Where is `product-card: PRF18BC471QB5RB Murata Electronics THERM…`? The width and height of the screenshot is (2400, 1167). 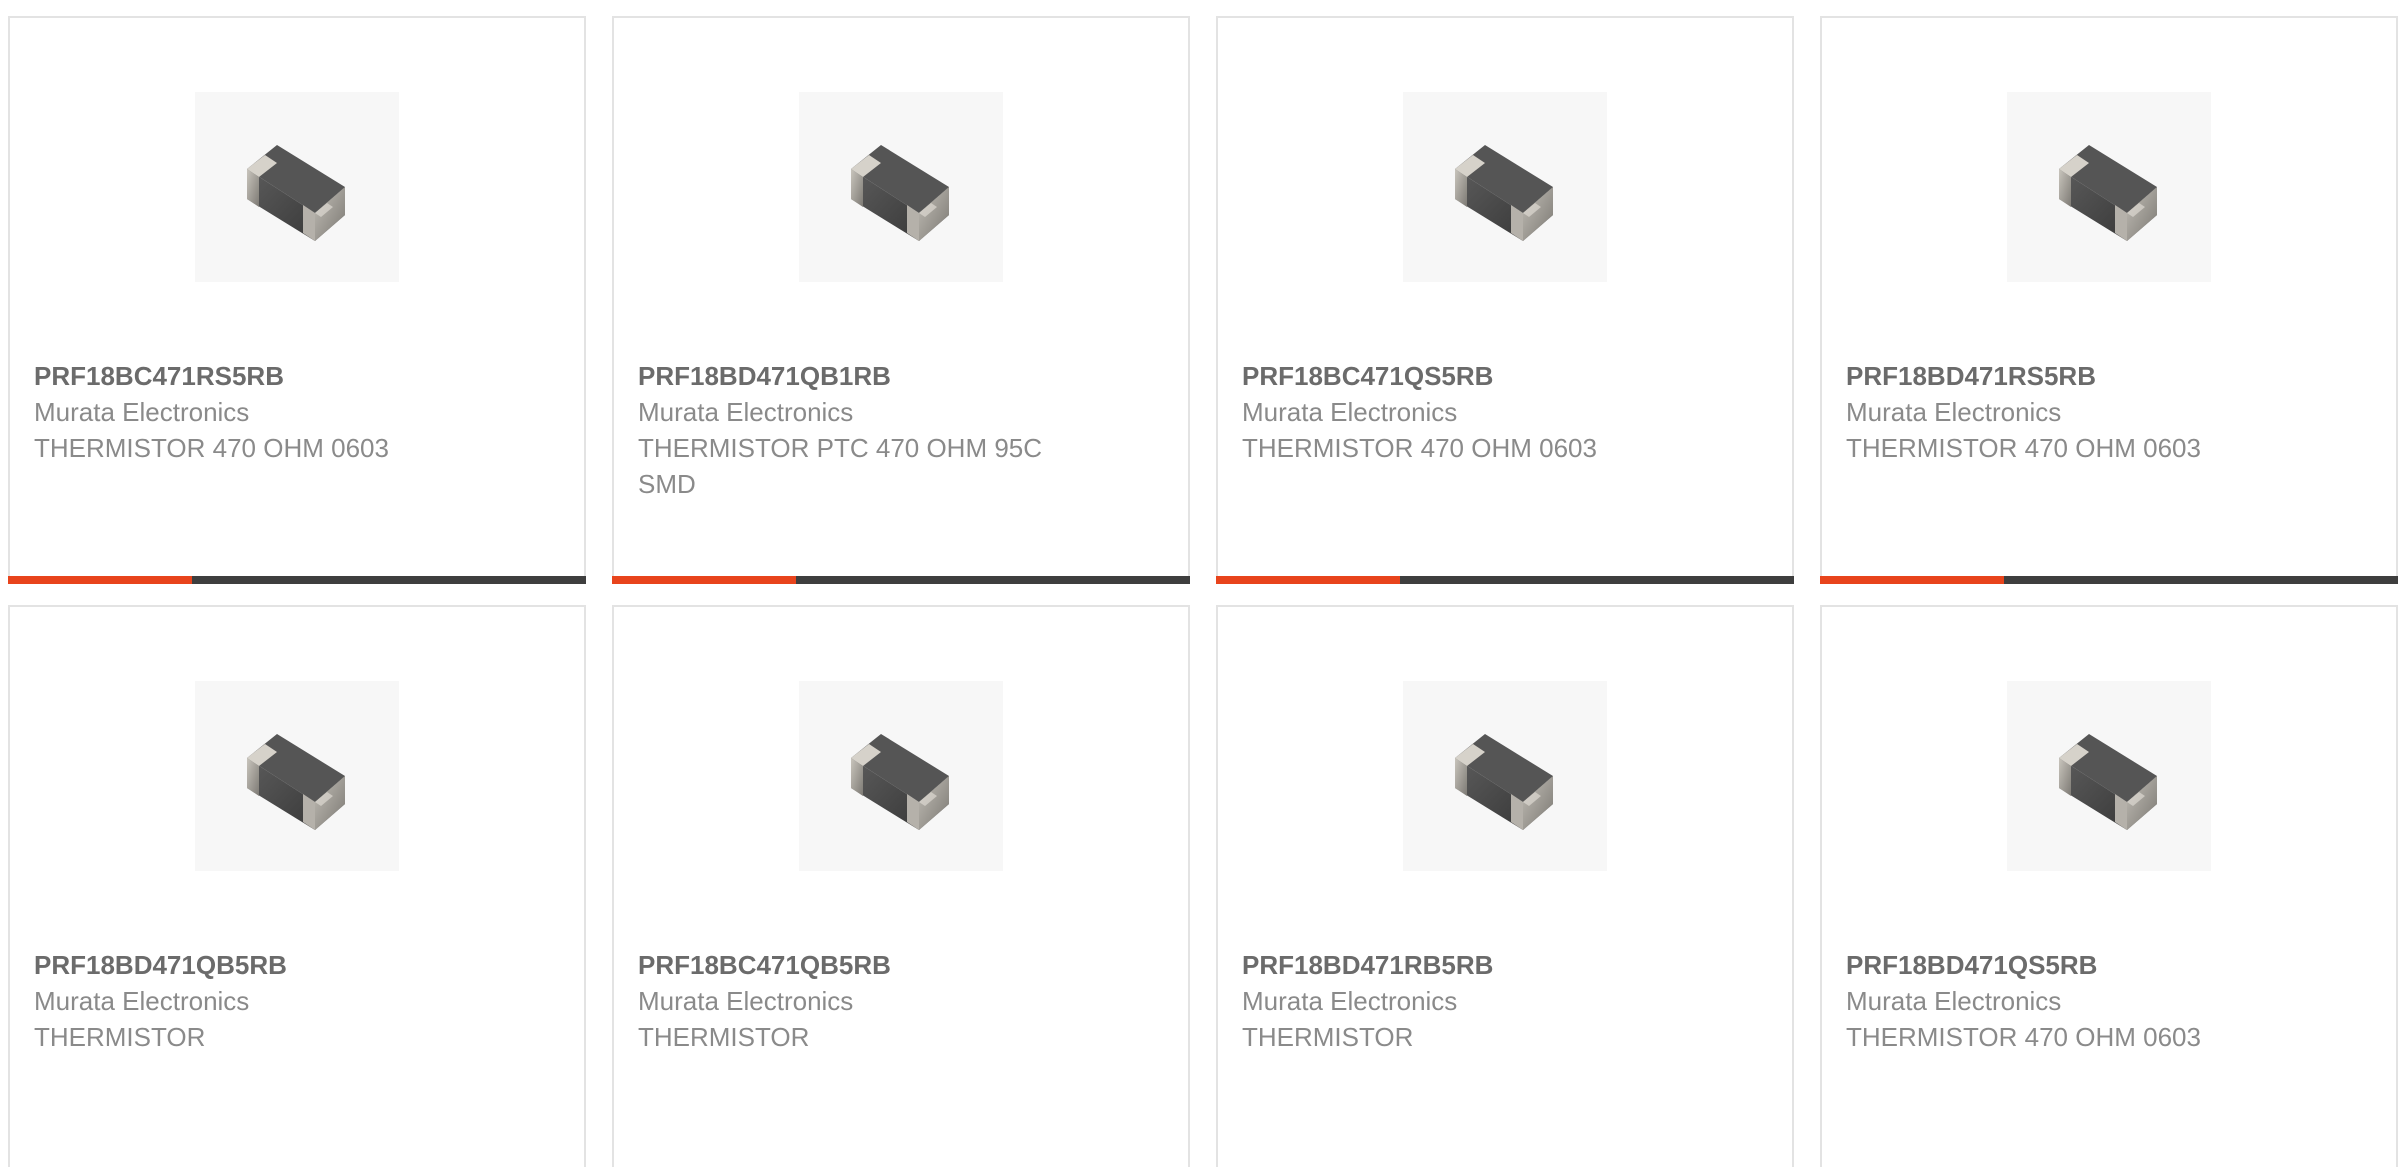
product-card: PRF18BC471QB5RB Murata Electronics THERM… is located at coordinates (901, 886).